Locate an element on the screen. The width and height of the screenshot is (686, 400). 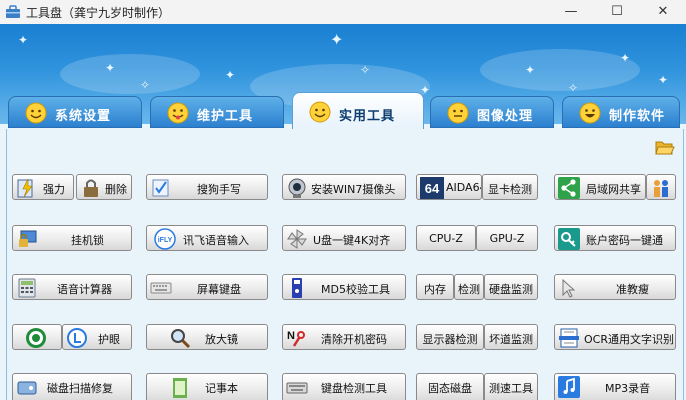
aida64-logo-icon: 64 is located at coordinates (432, 188).